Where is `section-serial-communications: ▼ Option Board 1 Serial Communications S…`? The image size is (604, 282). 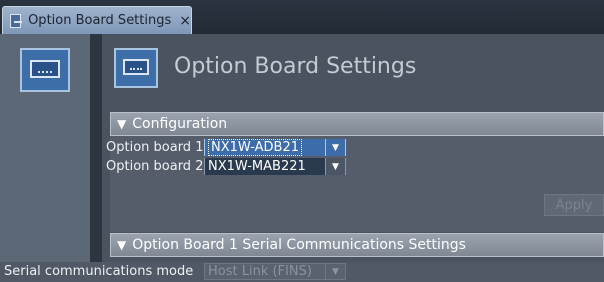
section-serial-communications: ▼ Option Board 1 Serial Communications S… is located at coordinates (357, 245).